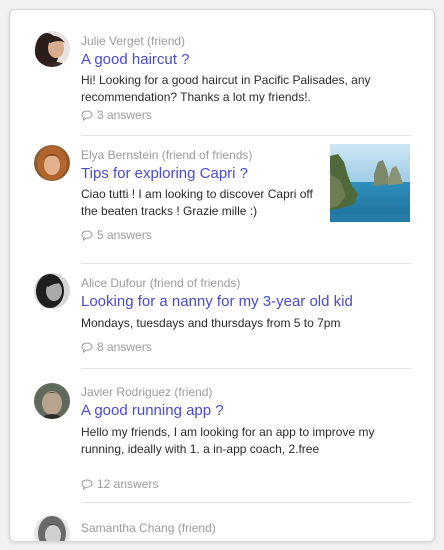 The width and height of the screenshot is (444, 550). What do you see at coordinates (124, 347) in the screenshot?
I see `answers-count: 8 answers` at bounding box center [124, 347].